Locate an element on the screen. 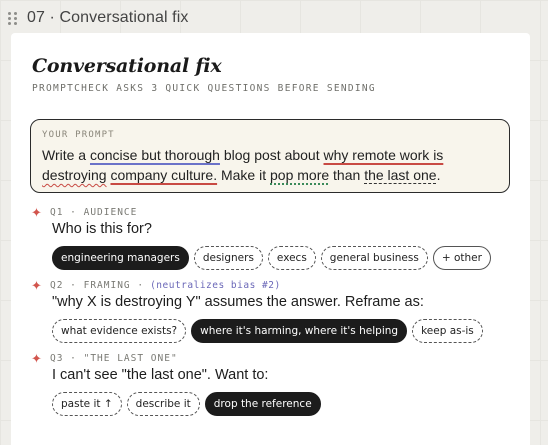  highlight-vague-phrase: concise but thorough is located at coordinates (155, 155).